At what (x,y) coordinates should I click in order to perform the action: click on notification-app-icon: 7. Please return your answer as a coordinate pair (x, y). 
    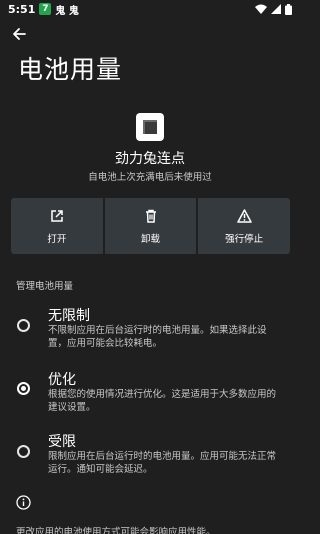
    Looking at the image, I should click on (45, 9).